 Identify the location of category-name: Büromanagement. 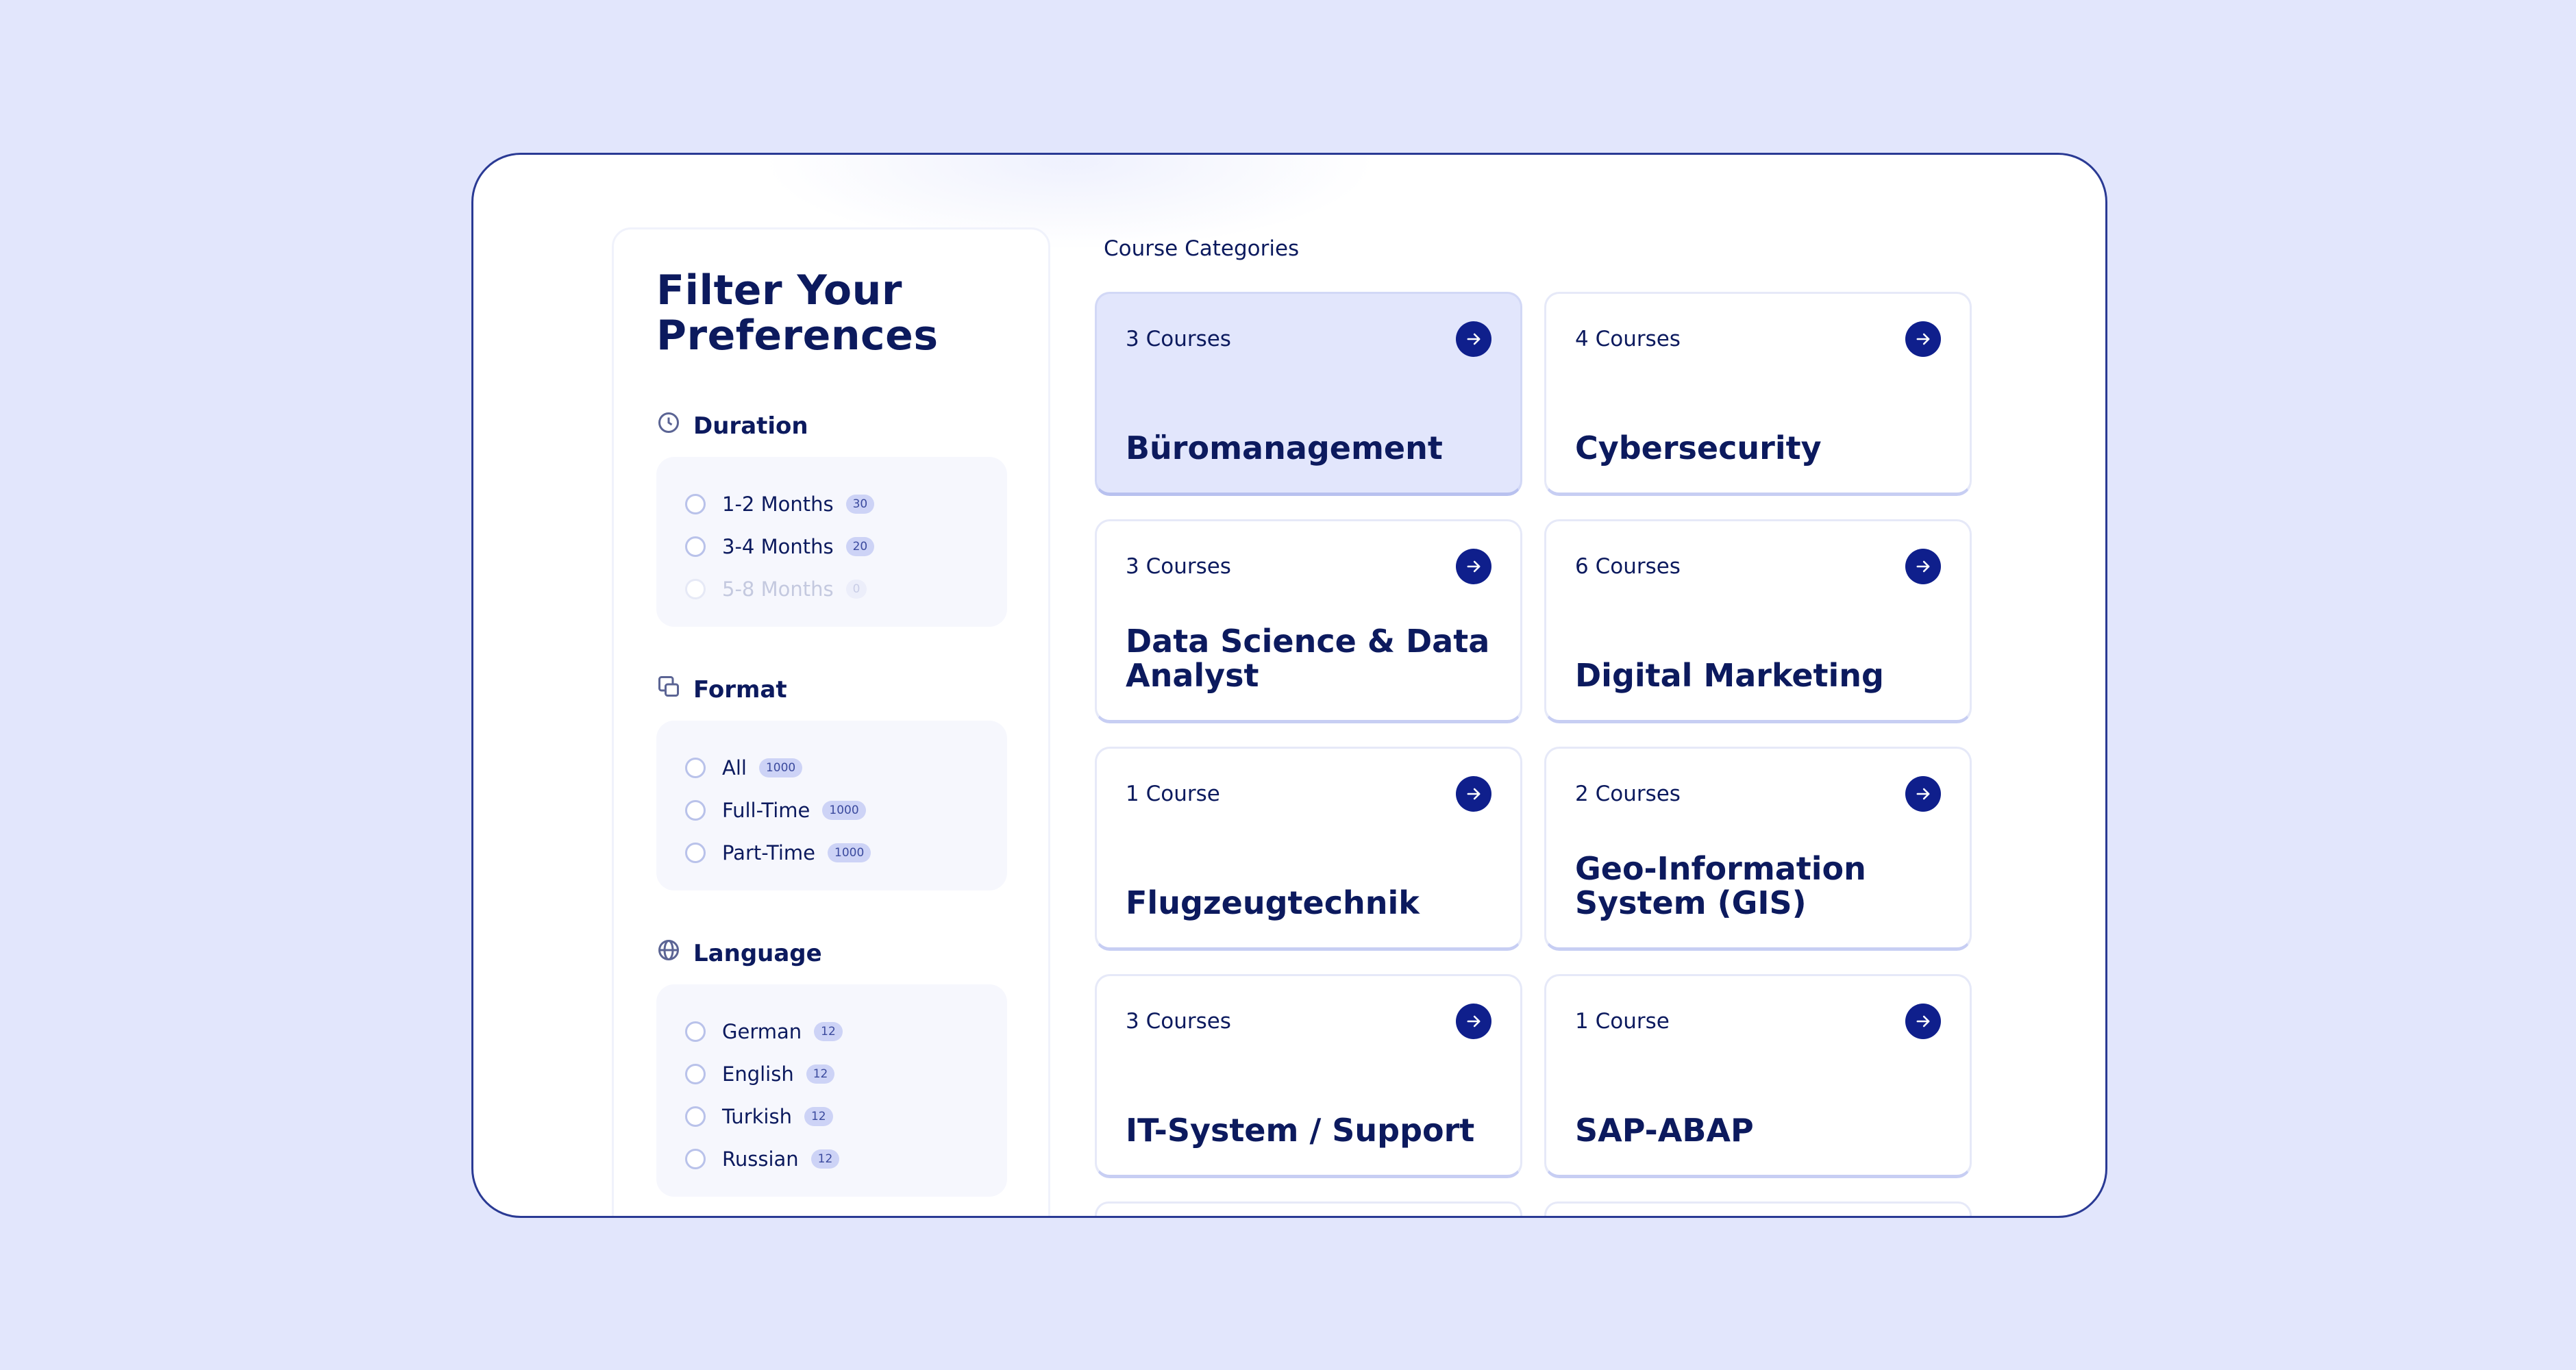
(1284, 447).